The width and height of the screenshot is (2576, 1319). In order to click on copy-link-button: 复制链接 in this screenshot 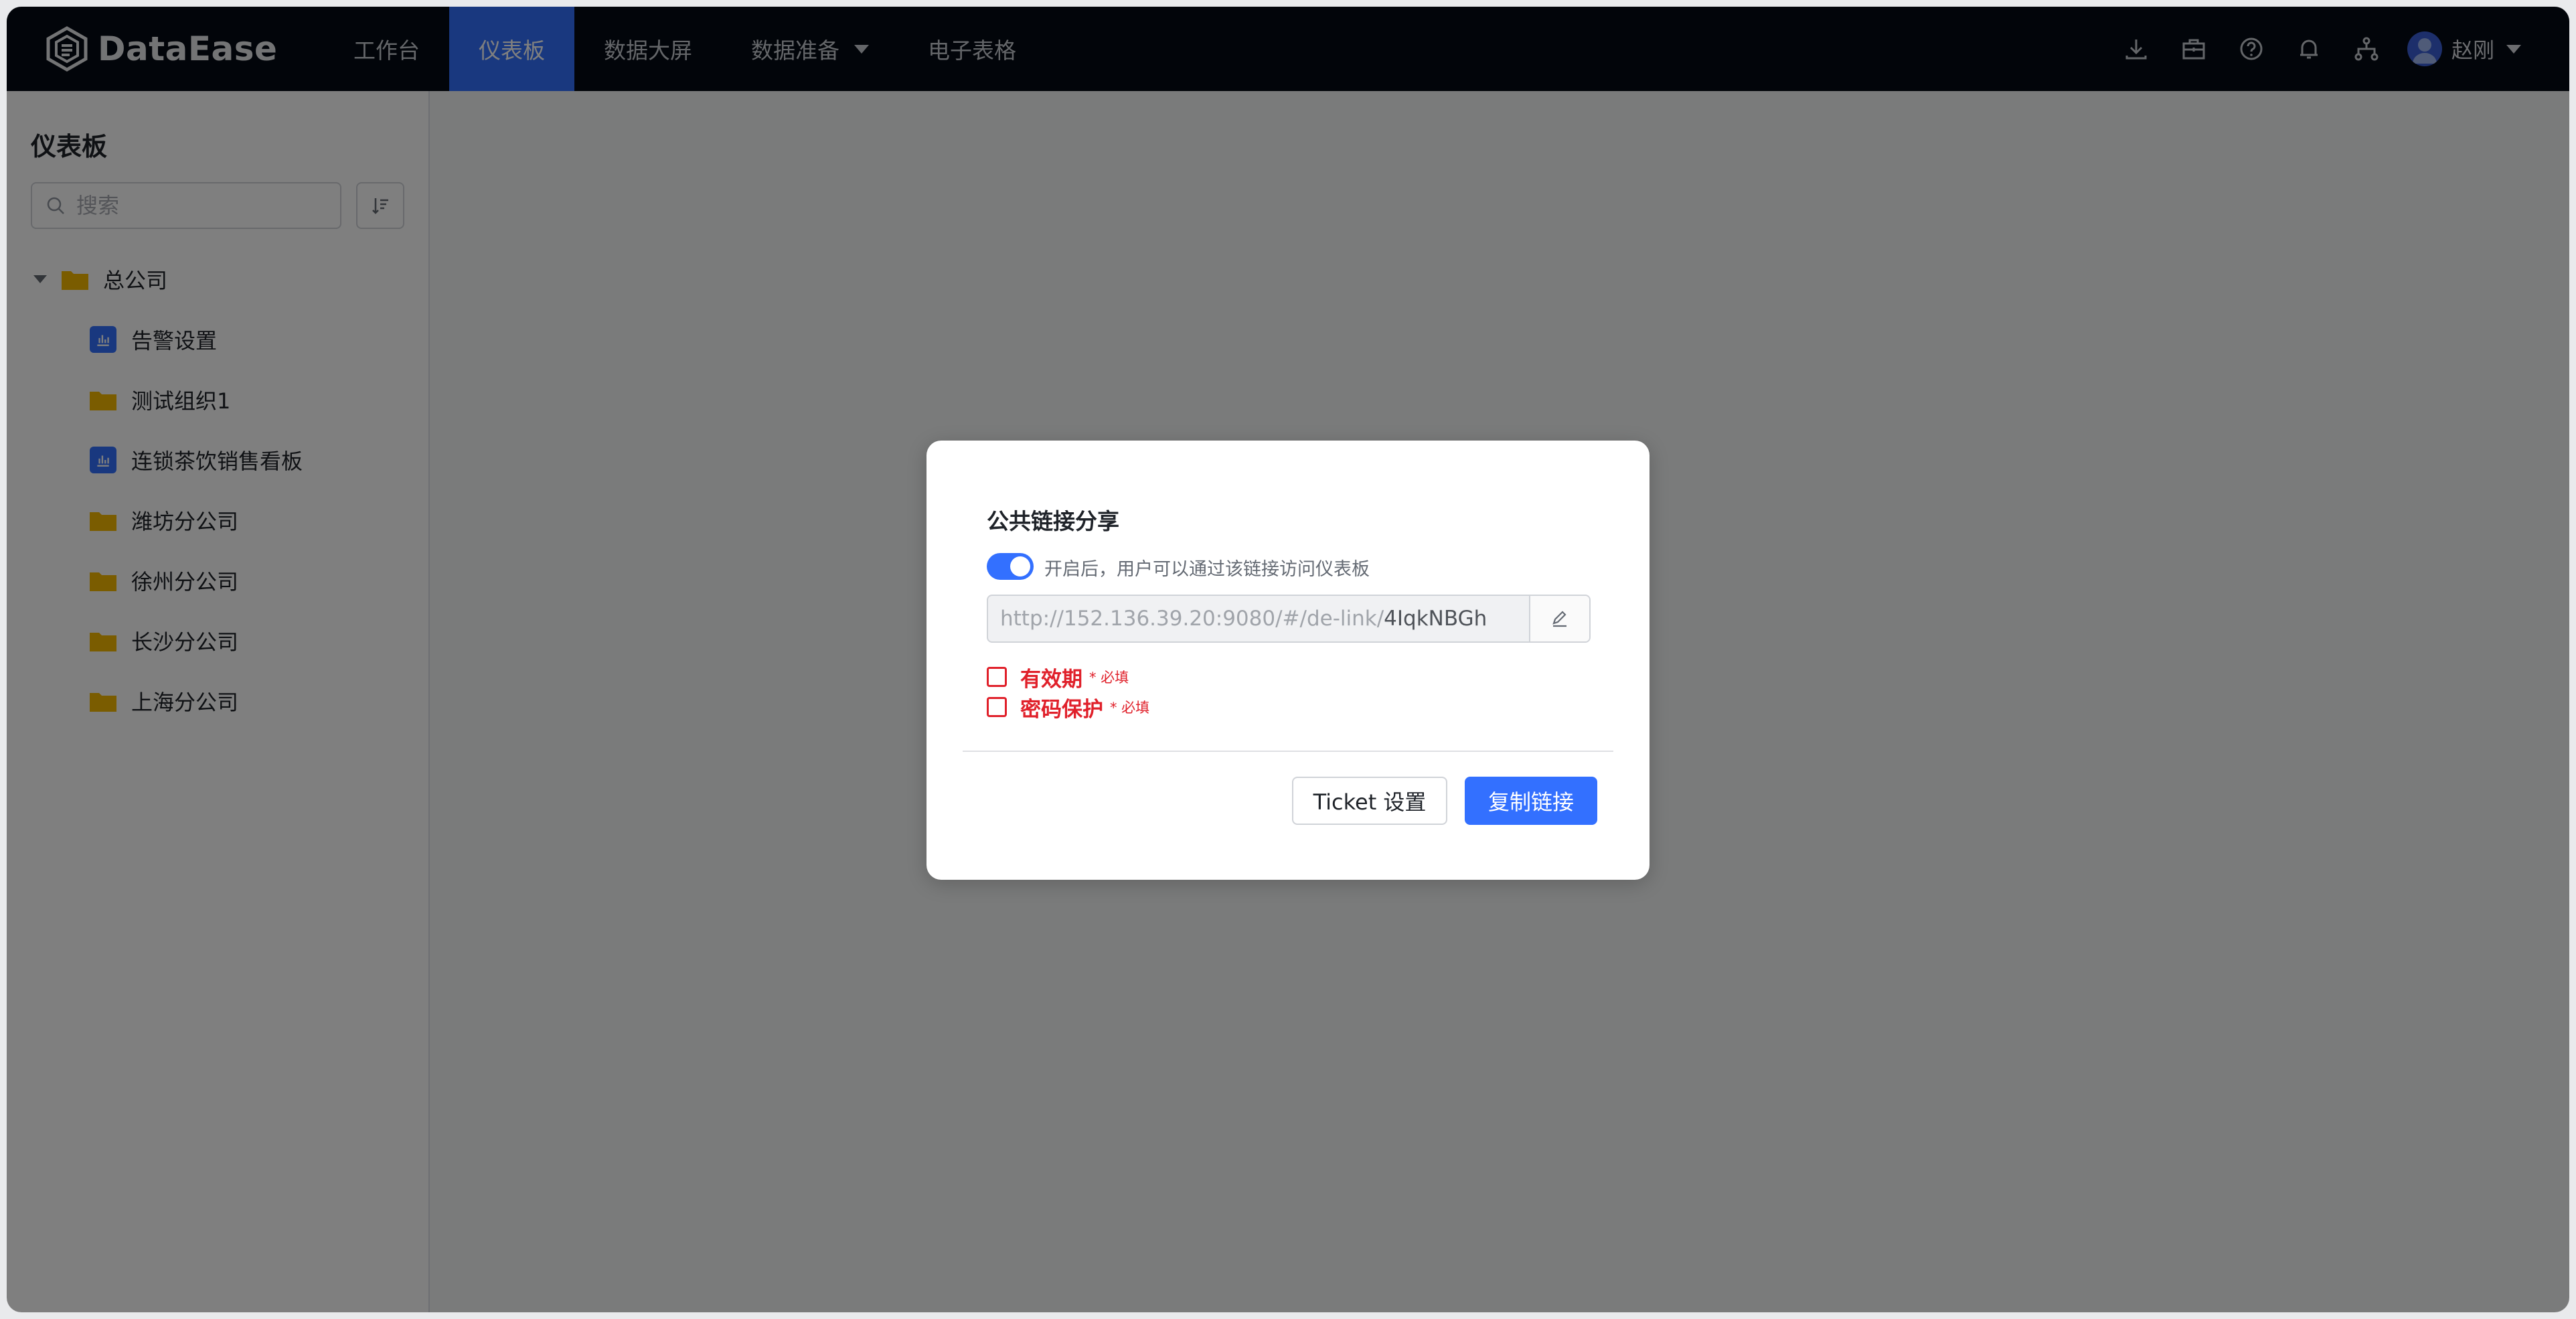, I will do `click(1531, 801)`.